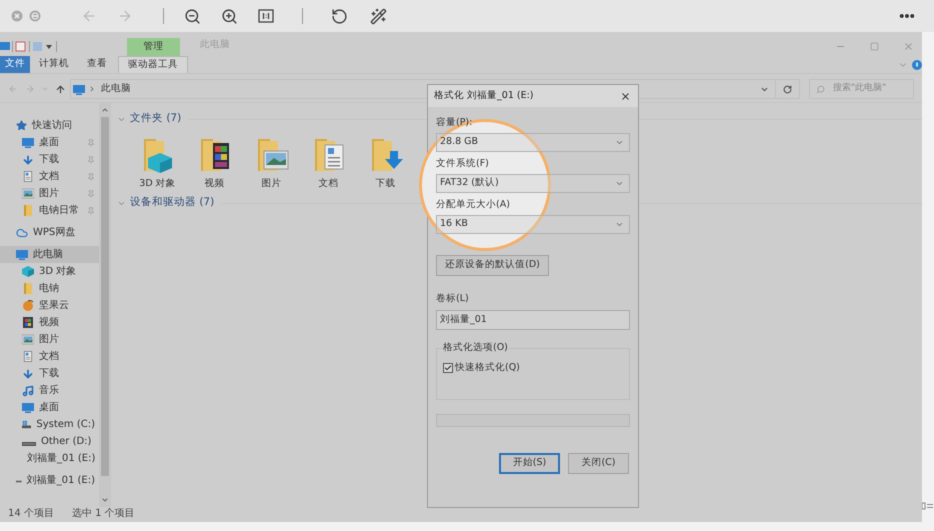 This screenshot has width=934, height=531. I want to click on sidebar-item: 此电脑, so click(49, 254).